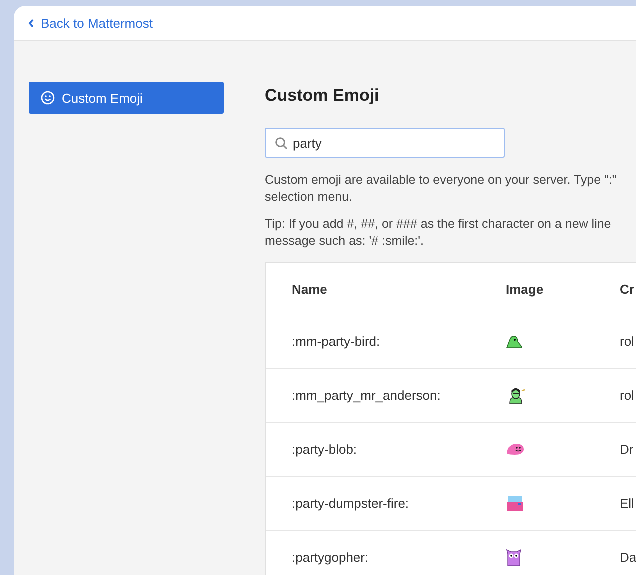 The height and width of the screenshot is (575, 636). Describe the element at coordinates (627, 503) in the screenshot. I see `creator-cell: Ell` at that location.